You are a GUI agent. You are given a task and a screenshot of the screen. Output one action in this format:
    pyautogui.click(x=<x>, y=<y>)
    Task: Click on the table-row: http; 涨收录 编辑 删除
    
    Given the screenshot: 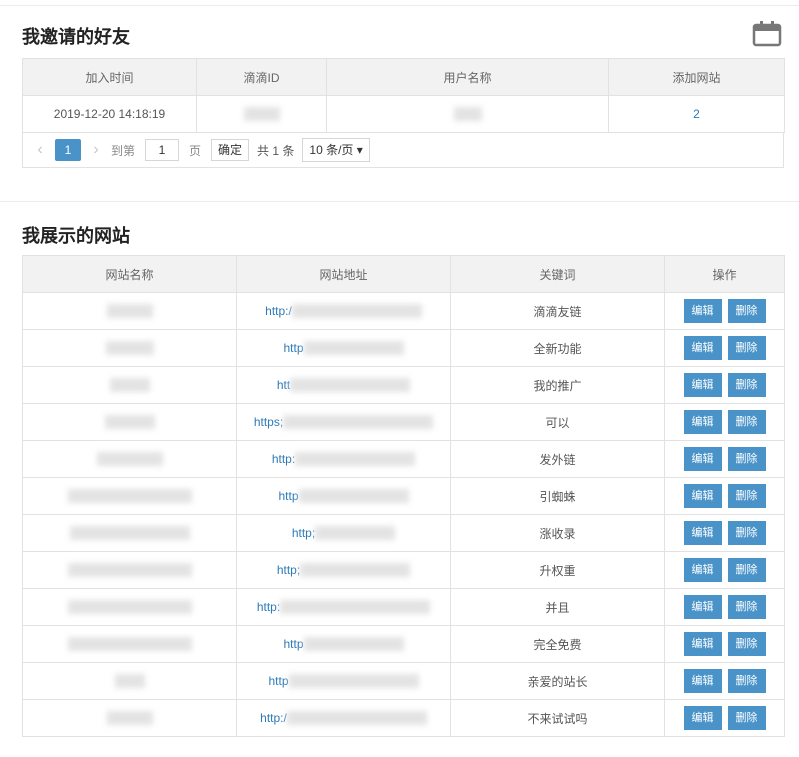 What is the action you would take?
    pyautogui.click(x=403, y=533)
    